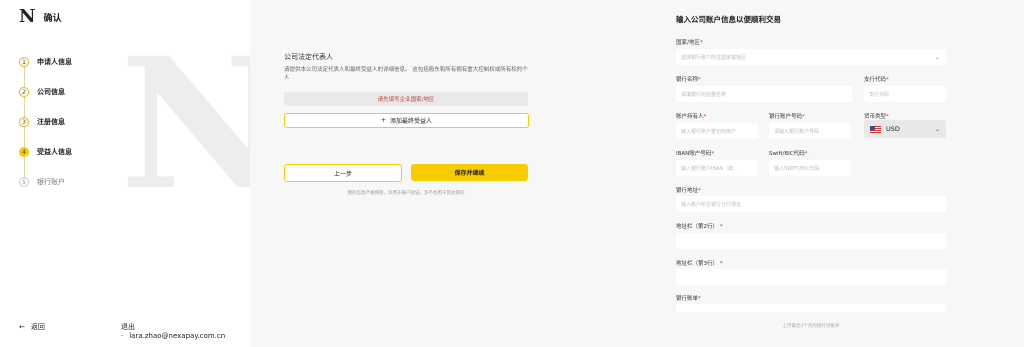 Image resolution: width=1024 pixels, height=347 pixels. What do you see at coordinates (688, 191) in the screenshot?
I see `bank-address-label: 银行地址*` at bounding box center [688, 191].